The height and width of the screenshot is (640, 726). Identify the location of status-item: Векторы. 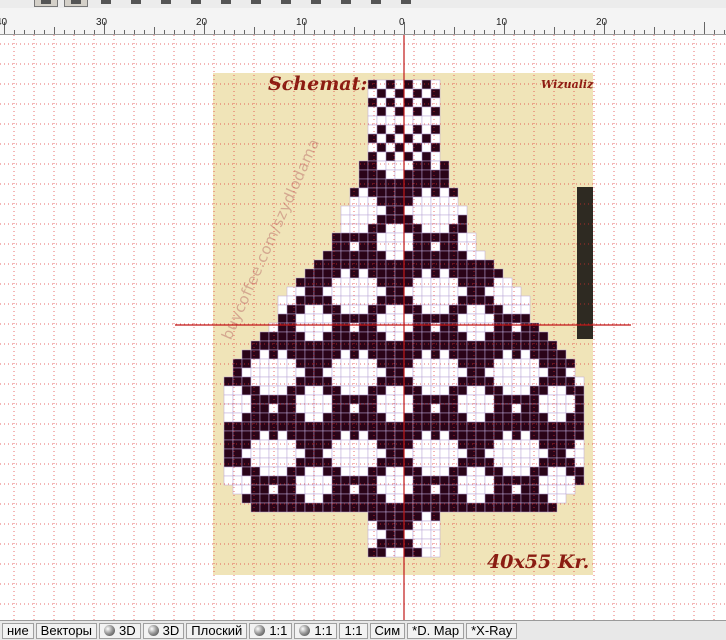
(66, 630).